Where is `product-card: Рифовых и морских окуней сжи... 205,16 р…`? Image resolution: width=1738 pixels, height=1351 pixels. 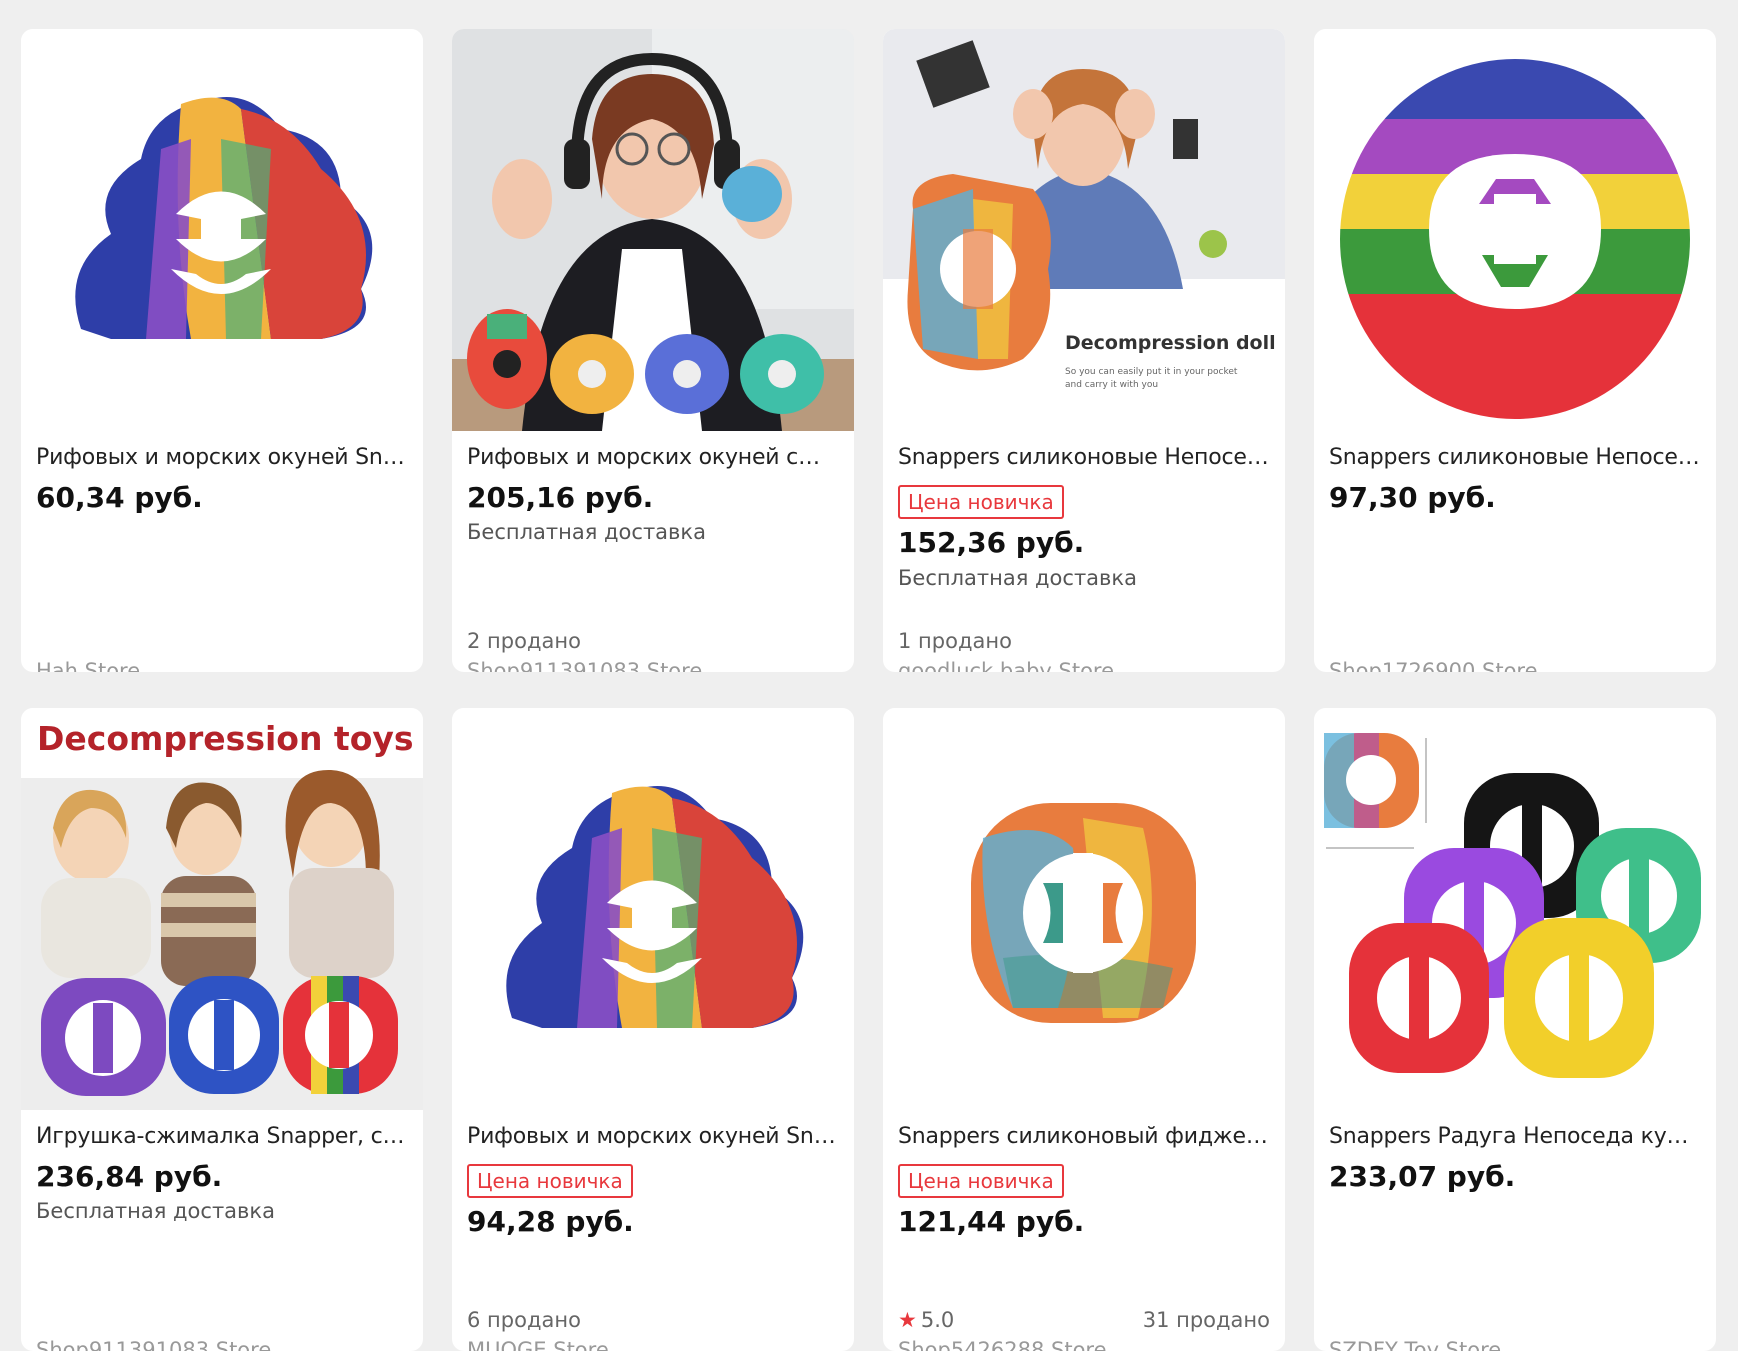 product-card: Рифовых и морских окуней сжи... 205,16 р… is located at coordinates (653, 350).